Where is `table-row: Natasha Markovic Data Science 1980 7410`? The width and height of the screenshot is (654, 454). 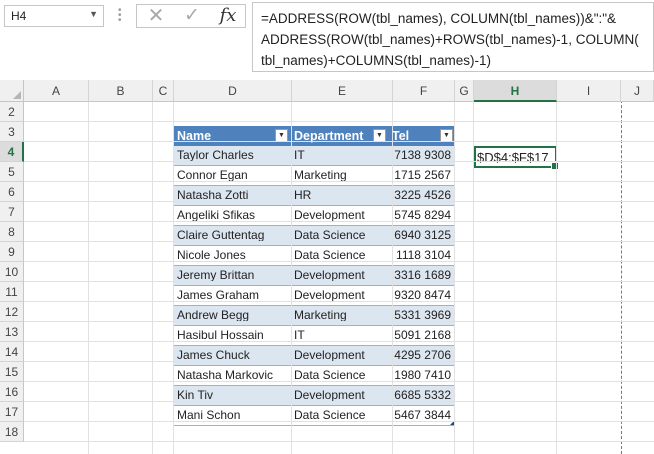
table-row: Natasha Markovic Data Science 1980 7410 is located at coordinates (314, 376).